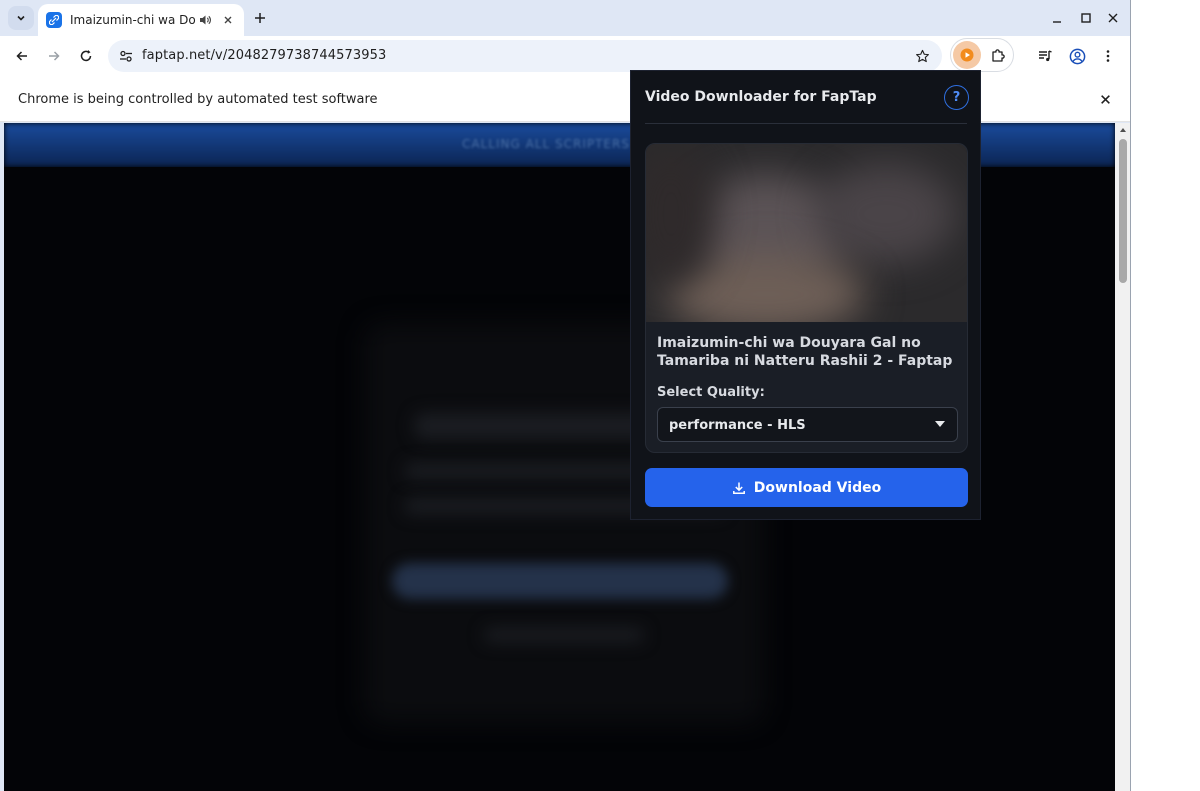  Describe the element at coordinates (817, 487) in the screenshot. I see `download-label: Download Video` at that location.